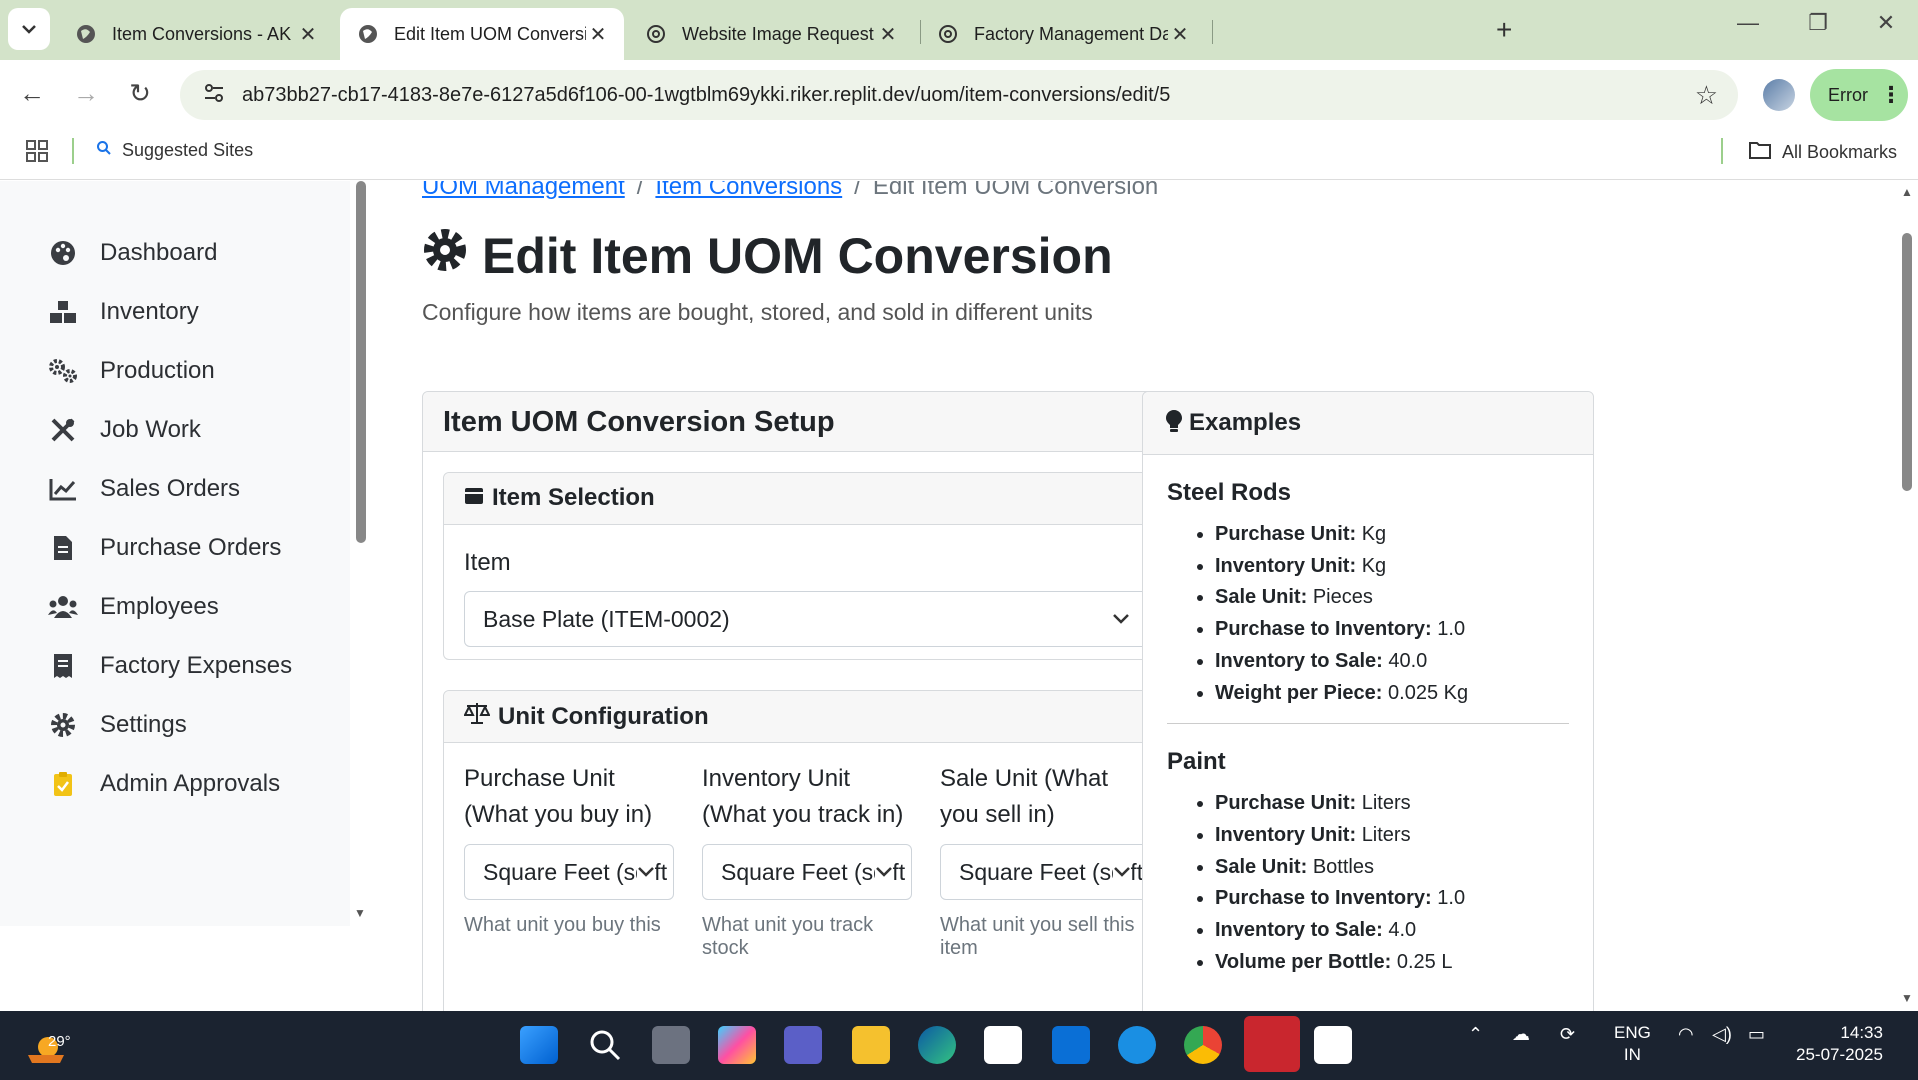  I want to click on star-bookmark-icon: ☆, so click(1706, 95).